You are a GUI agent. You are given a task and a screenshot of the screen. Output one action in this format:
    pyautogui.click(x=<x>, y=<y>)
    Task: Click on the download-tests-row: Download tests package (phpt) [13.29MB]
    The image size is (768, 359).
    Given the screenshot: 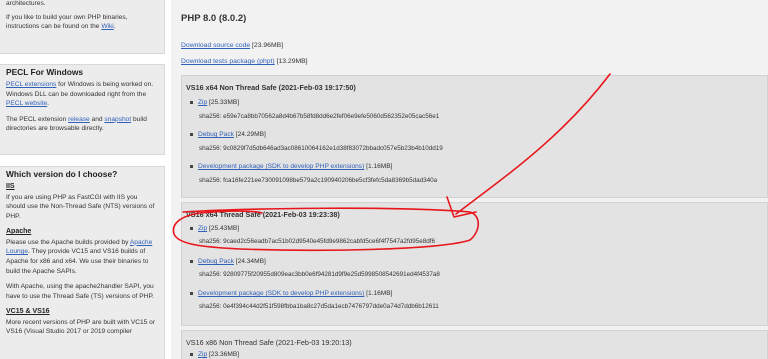 What is the action you would take?
    pyautogui.click(x=244, y=61)
    